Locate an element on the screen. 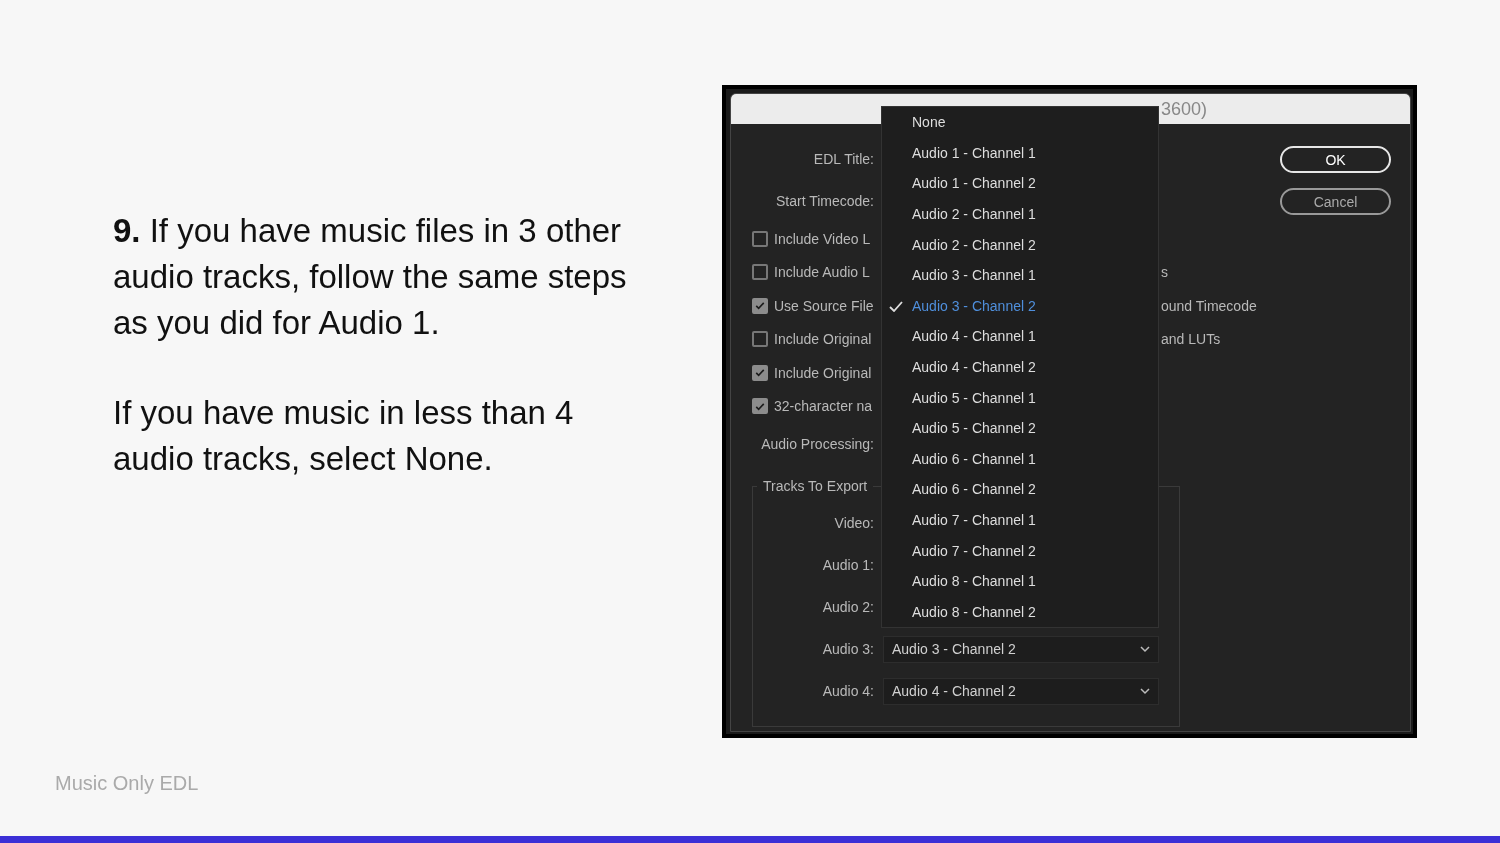 Image resolution: width=1500 pixels, height=843 pixels. menu-item: Audio 1 - Channel 1 is located at coordinates (1020, 153).